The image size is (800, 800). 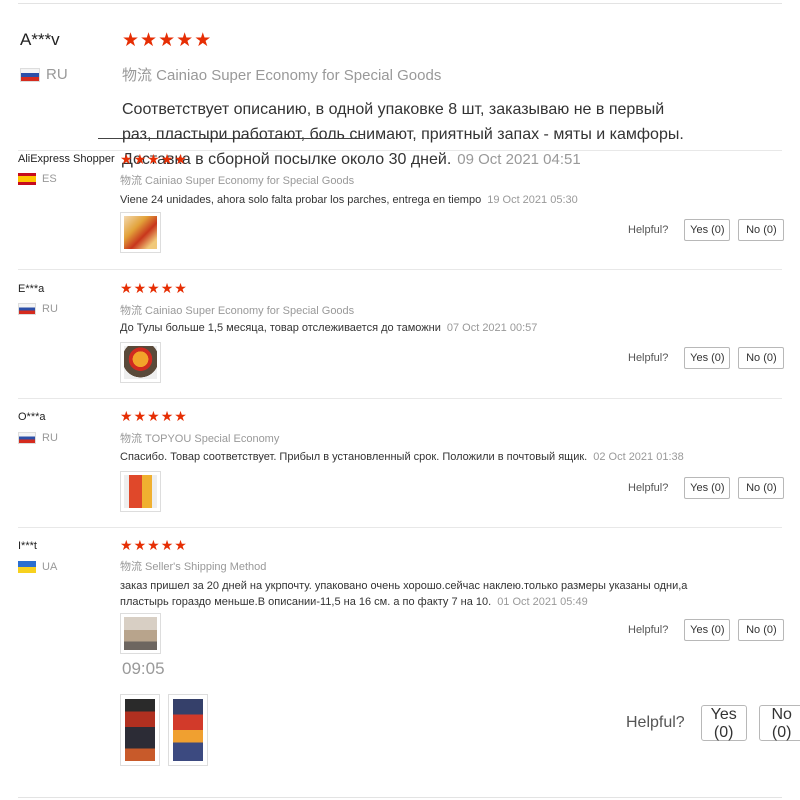 I want to click on reviewer-name: I***t, so click(x=27, y=546).